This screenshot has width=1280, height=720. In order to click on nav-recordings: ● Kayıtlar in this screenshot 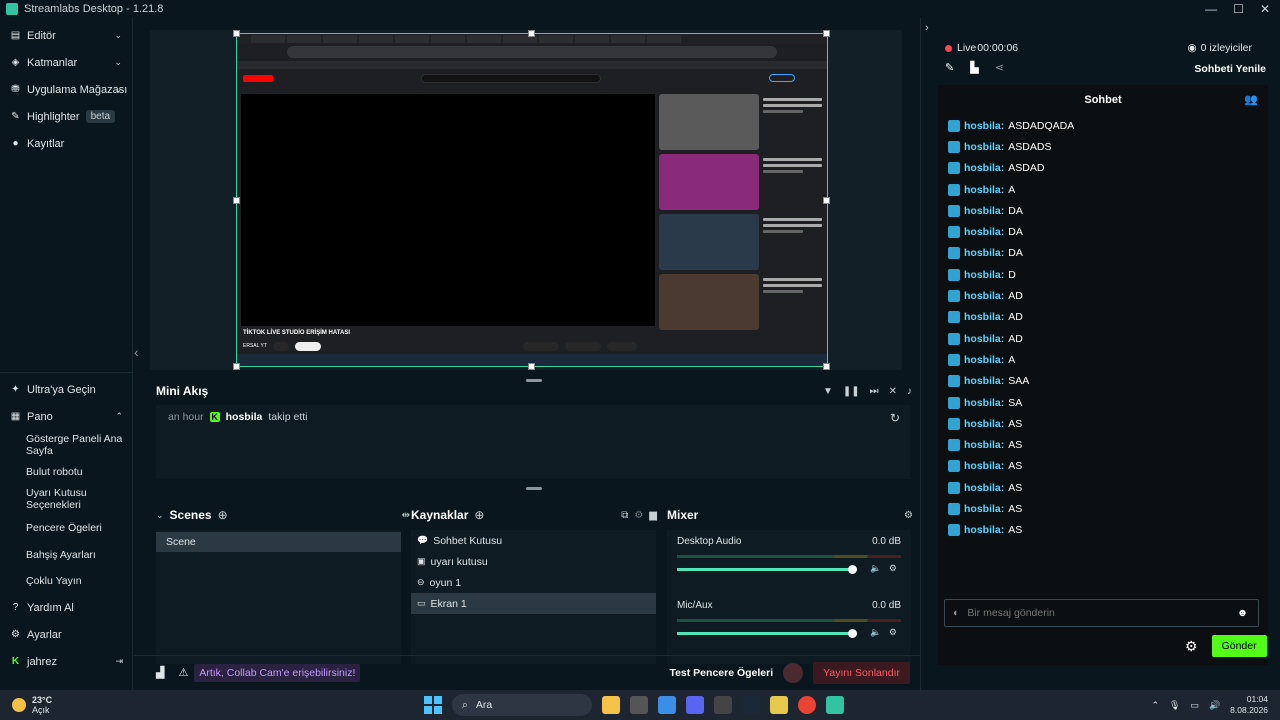, I will do `click(66, 143)`.